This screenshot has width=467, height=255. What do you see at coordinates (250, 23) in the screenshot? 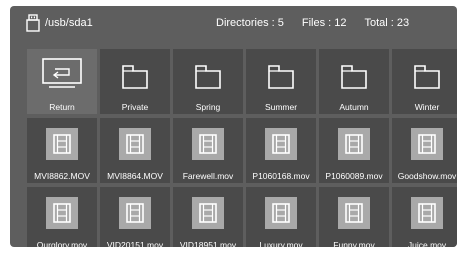
I see `directories-count: Directories : 5` at bounding box center [250, 23].